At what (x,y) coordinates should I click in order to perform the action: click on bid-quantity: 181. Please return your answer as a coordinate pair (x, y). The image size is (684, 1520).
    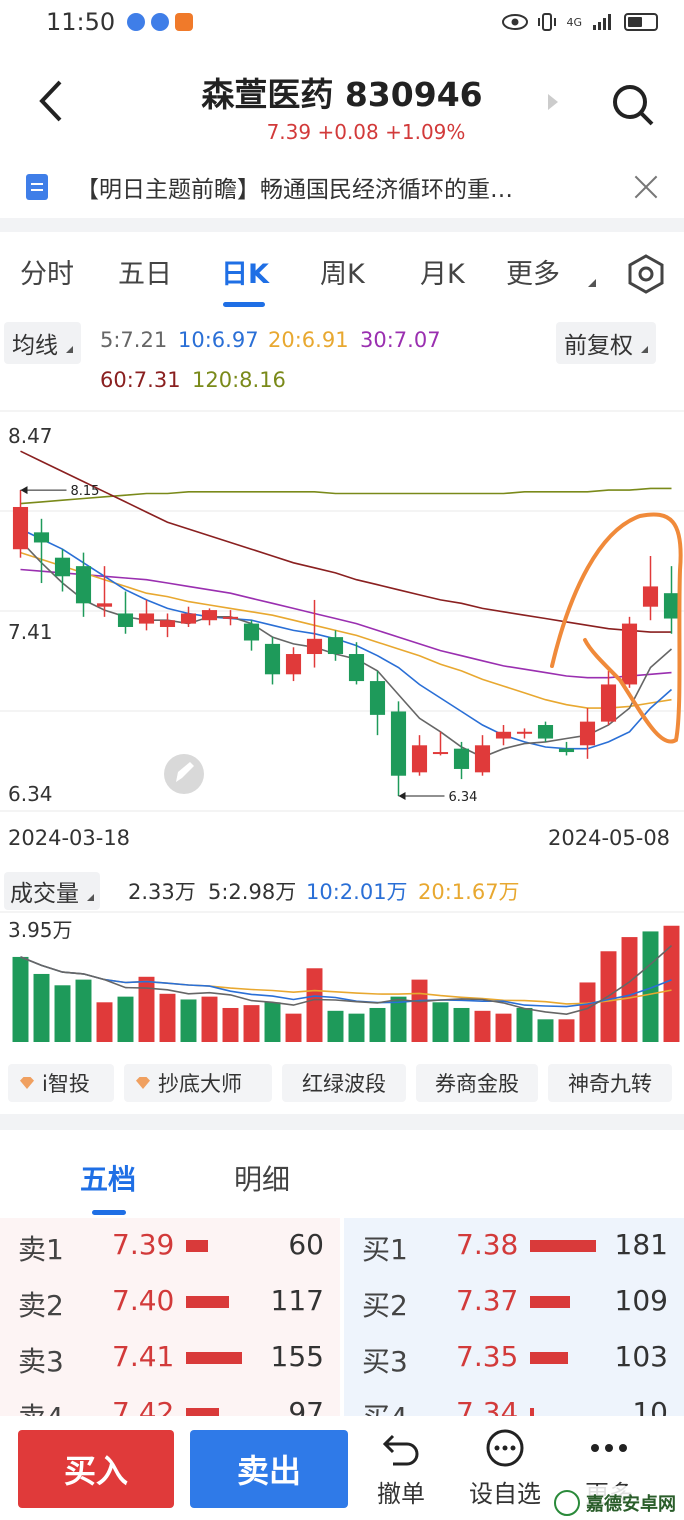
    Looking at the image, I should click on (641, 1244).